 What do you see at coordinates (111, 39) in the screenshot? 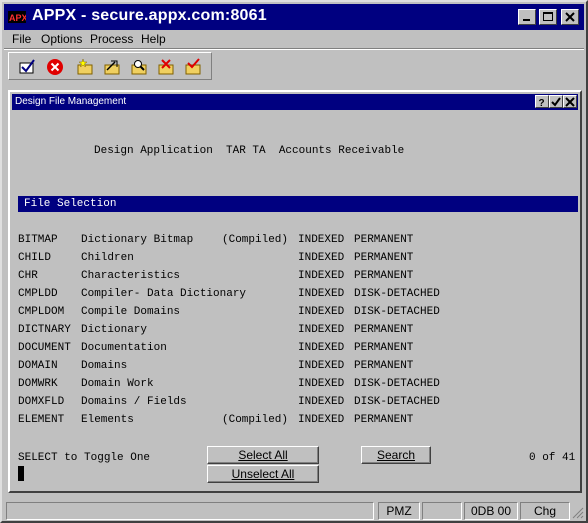
I see `menu-process: Process` at bounding box center [111, 39].